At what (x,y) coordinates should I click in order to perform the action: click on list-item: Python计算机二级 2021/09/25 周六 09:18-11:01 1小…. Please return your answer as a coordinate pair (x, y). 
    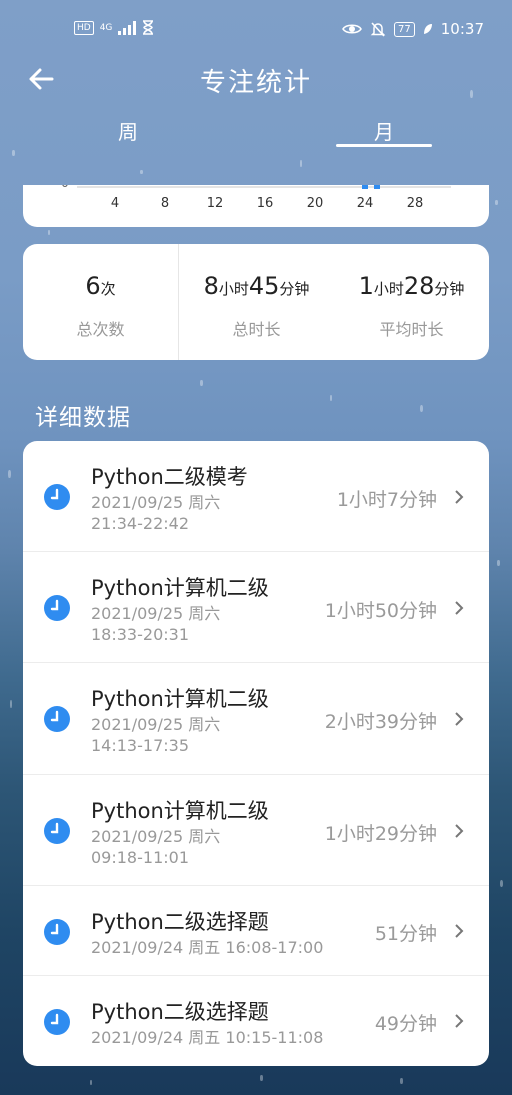
    Looking at the image, I should click on (256, 830).